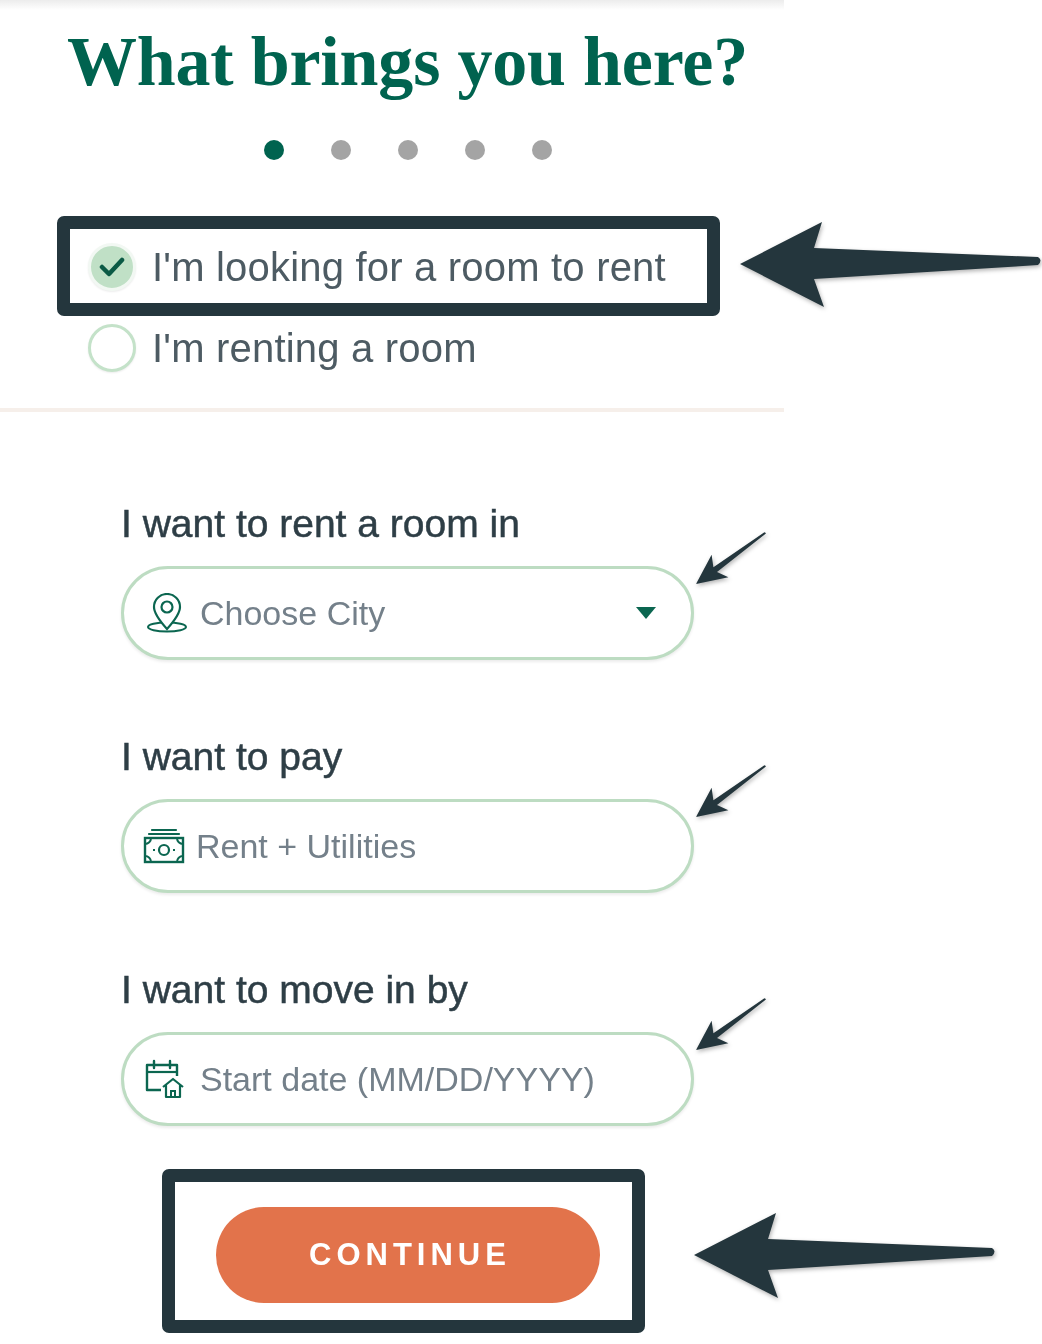 Image resolution: width=1042 pixels, height=1344 pixels. What do you see at coordinates (314, 348) in the screenshot?
I see `option-label: I'm renting a room` at bounding box center [314, 348].